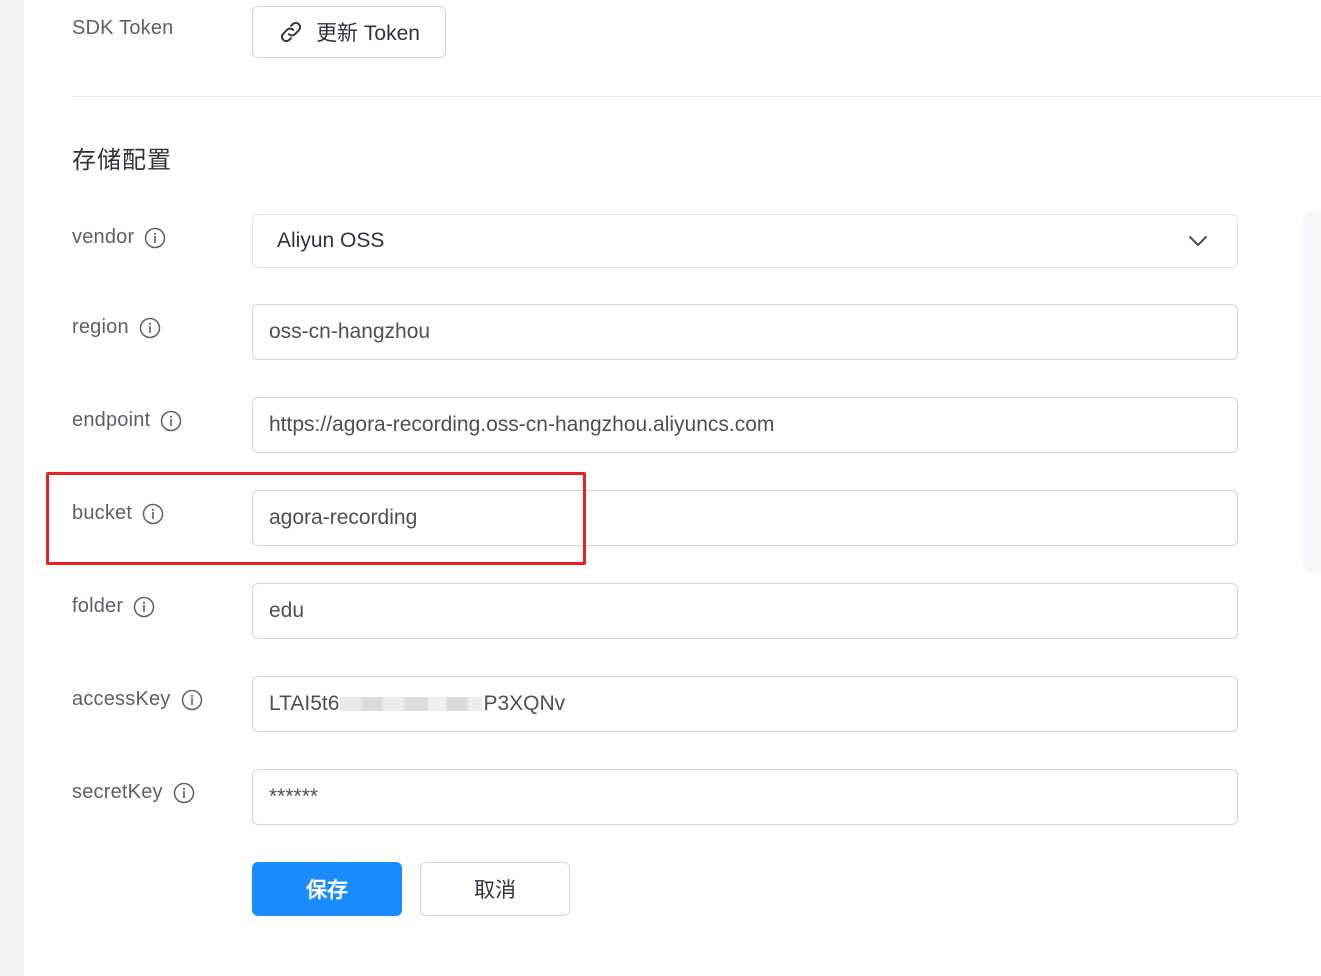  What do you see at coordinates (745, 704) in the screenshot?
I see `accesskey-input: LTAI5t6 P3XQNv` at bounding box center [745, 704].